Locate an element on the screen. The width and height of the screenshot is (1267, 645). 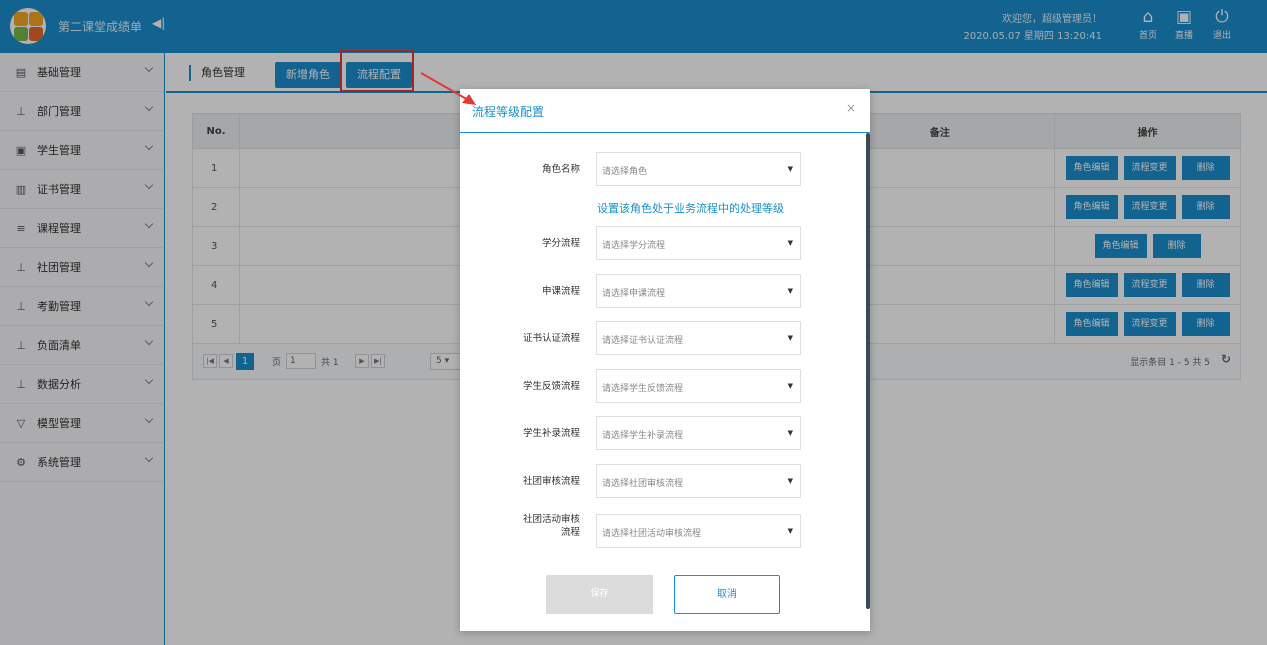
select-placeholder: 请选择社团活动审核流程 is located at coordinates (652, 534).